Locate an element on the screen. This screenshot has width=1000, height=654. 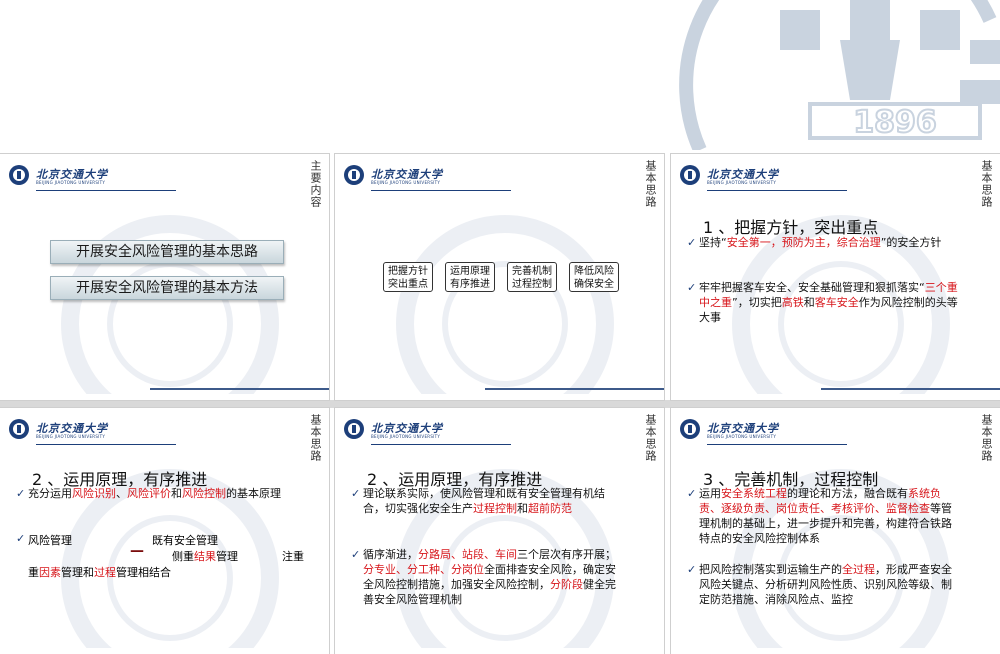
text-run-highlight: 超前防范 is located at coordinates (550, 508).